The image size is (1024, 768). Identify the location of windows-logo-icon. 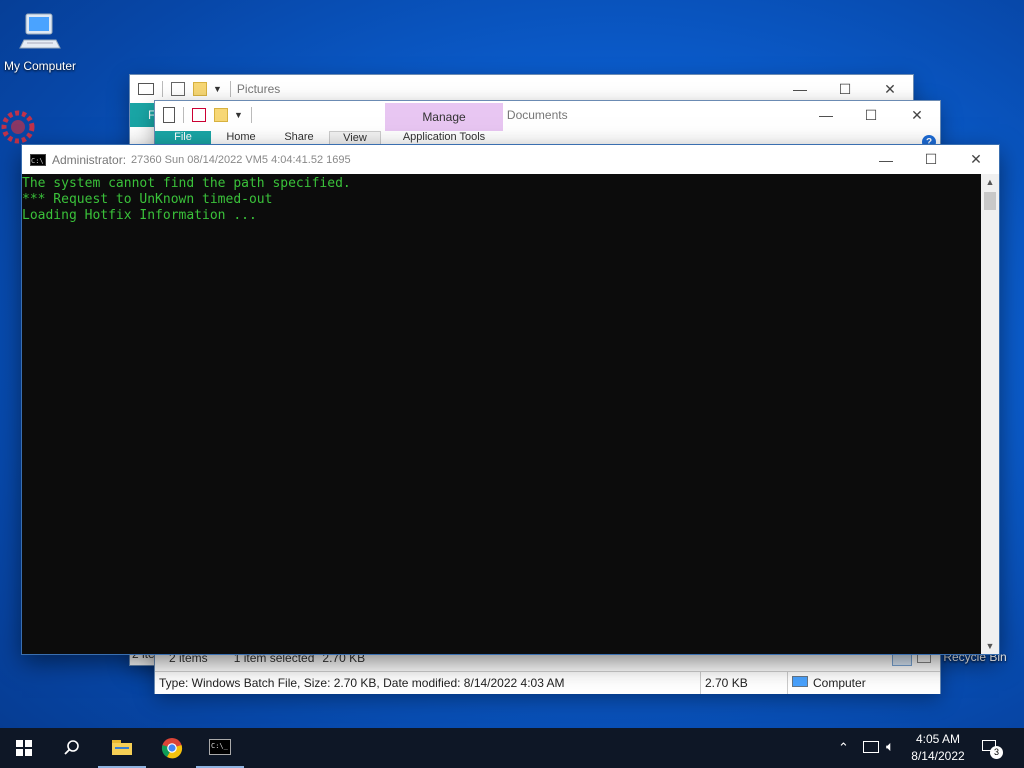
(24, 748).